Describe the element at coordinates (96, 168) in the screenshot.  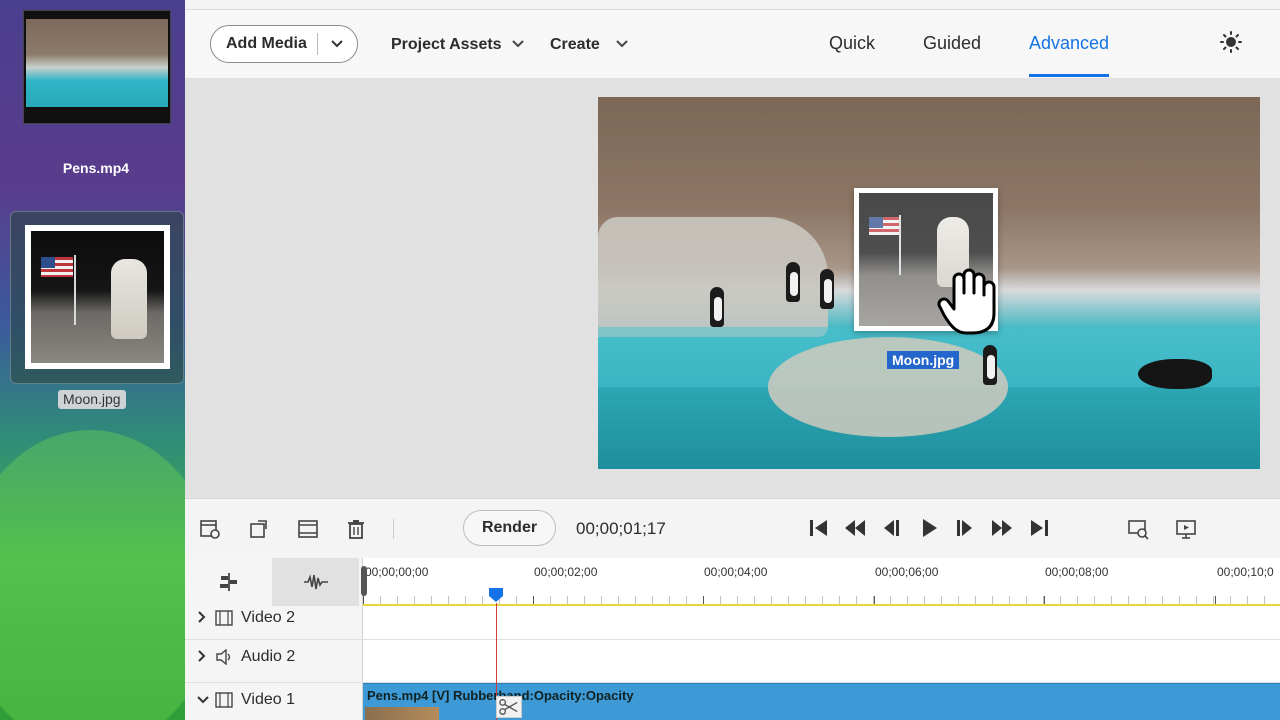
I see `pens-file-label: Pens.mp4` at that location.